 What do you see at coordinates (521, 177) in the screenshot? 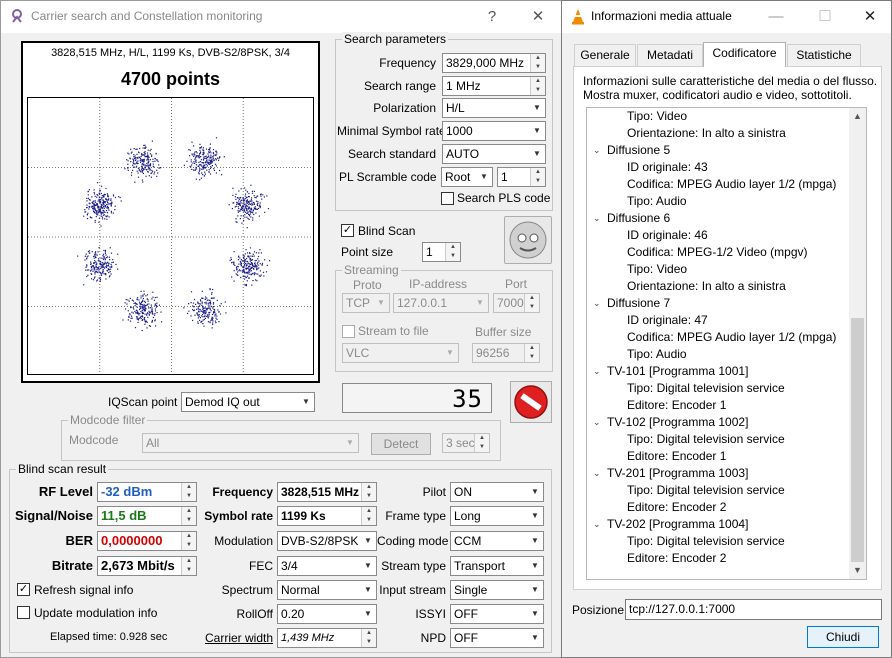
I see `pl-scramble-code-input: 1 ▲ ▼` at bounding box center [521, 177].